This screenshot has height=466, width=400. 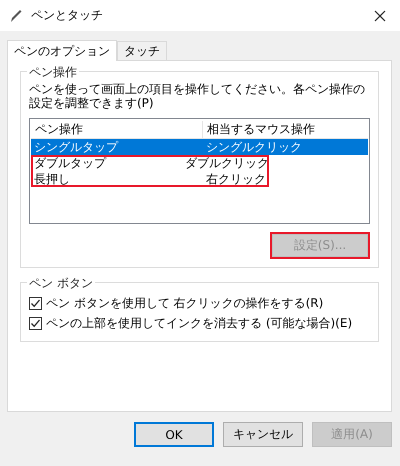 I want to click on tab: タッチ, so click(x=142, y=50).